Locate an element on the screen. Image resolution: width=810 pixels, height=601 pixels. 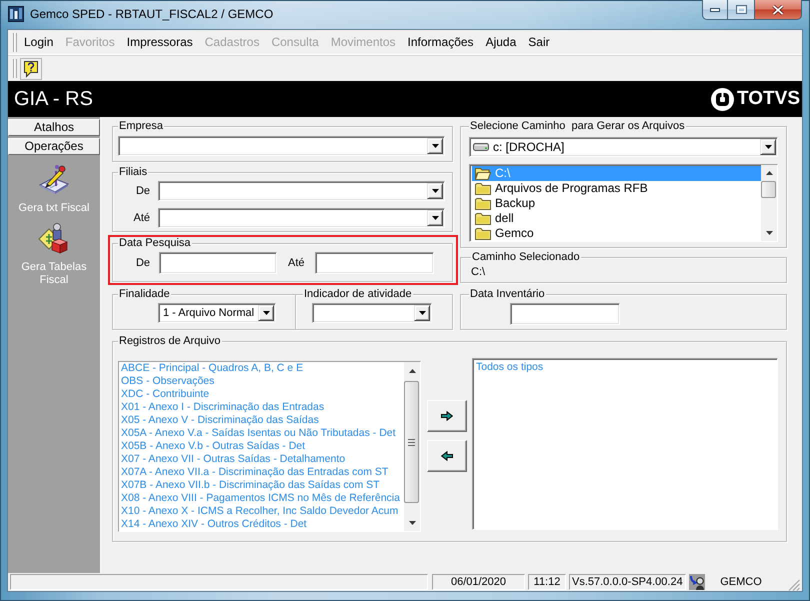
header-title: GIA - RS is located at coordinates (53, 99).